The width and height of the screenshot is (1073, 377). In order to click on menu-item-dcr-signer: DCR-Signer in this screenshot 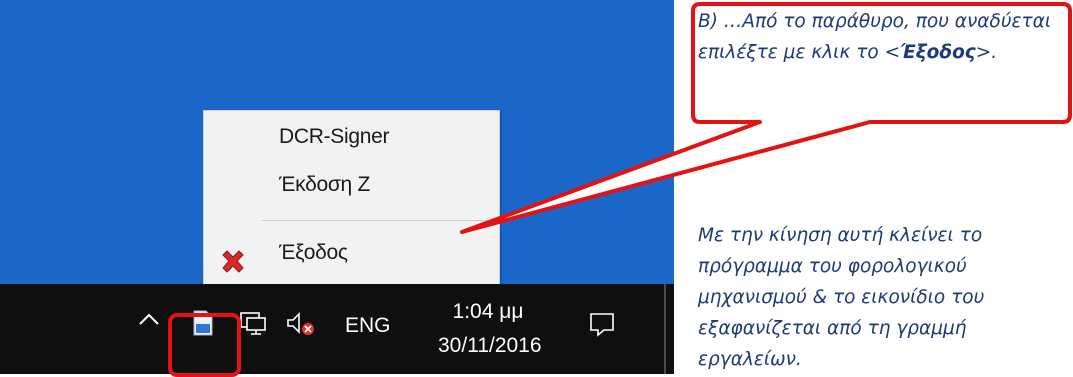, I will do `click(334, 137)`.